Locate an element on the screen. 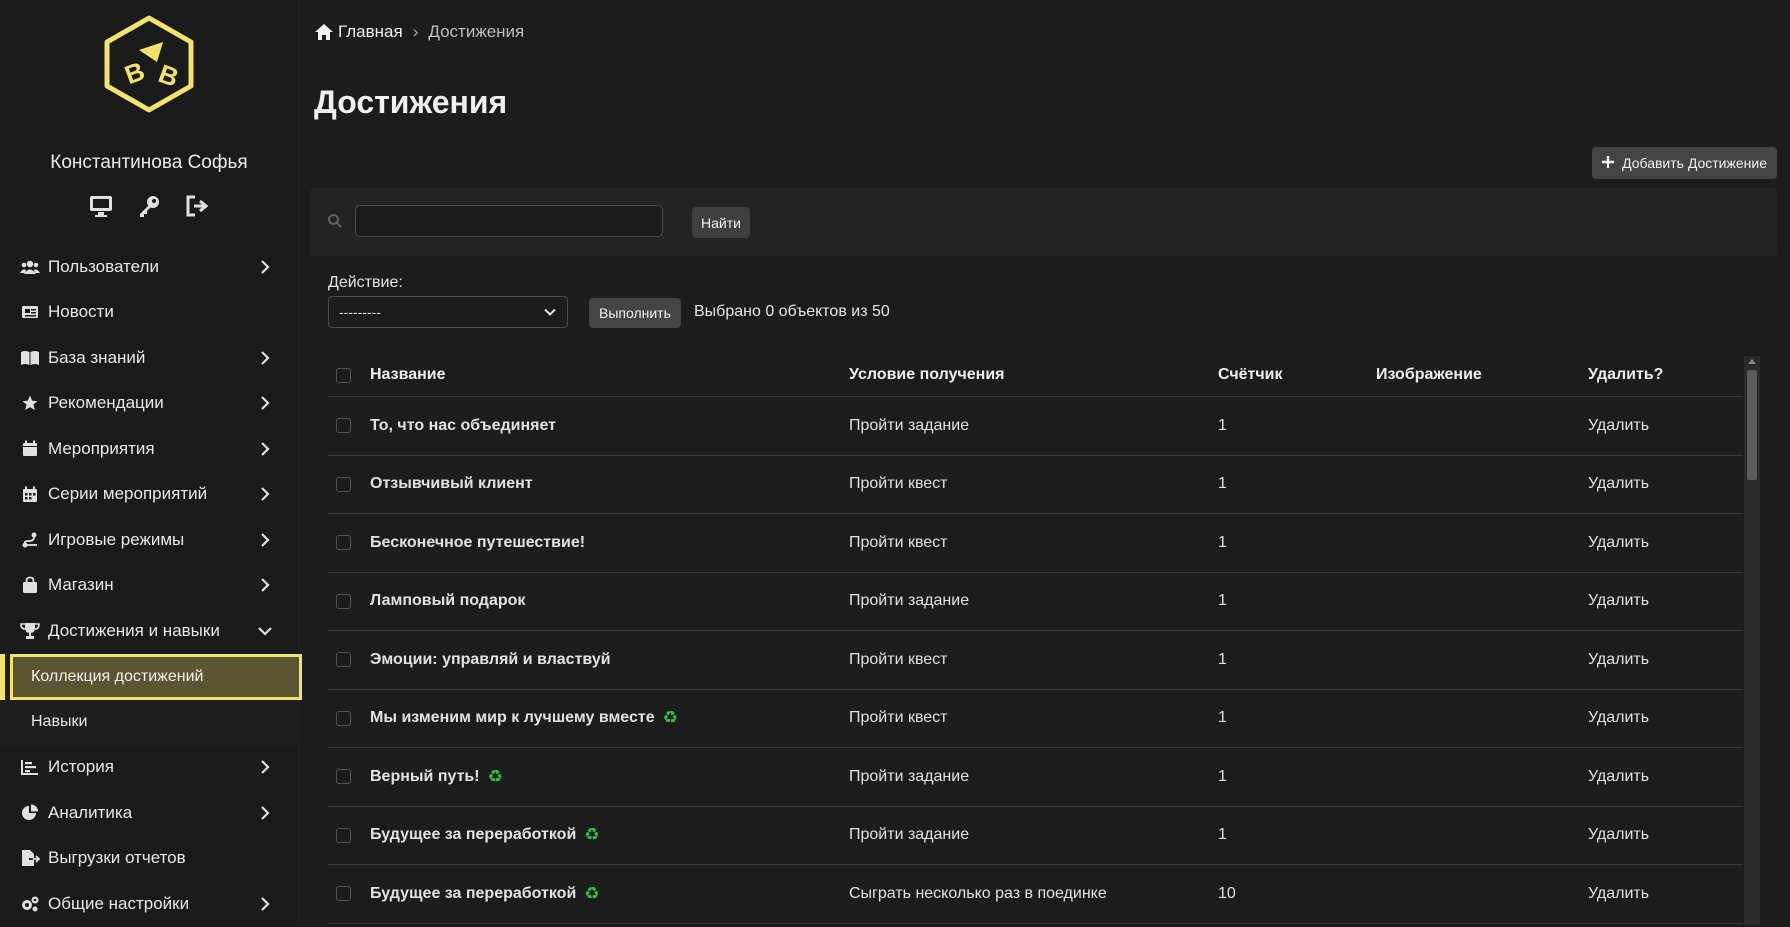 The image size is (1790, 927). sidebar-item-users: Пользователи is located at coordinates (149, 267).